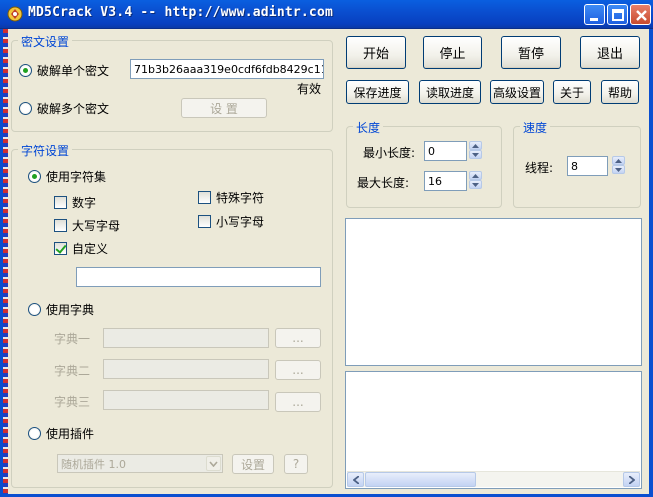 The height and width of the screenshot is (497, 653). What do you see at coordinates (640, 14) in the screenshot?
I see `close-button` at bounding box center [640, 14].